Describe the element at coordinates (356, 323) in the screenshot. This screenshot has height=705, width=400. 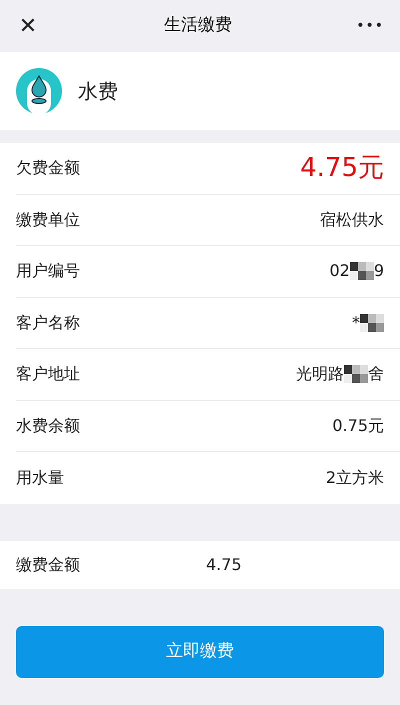
I see `field-value: *` at that location.